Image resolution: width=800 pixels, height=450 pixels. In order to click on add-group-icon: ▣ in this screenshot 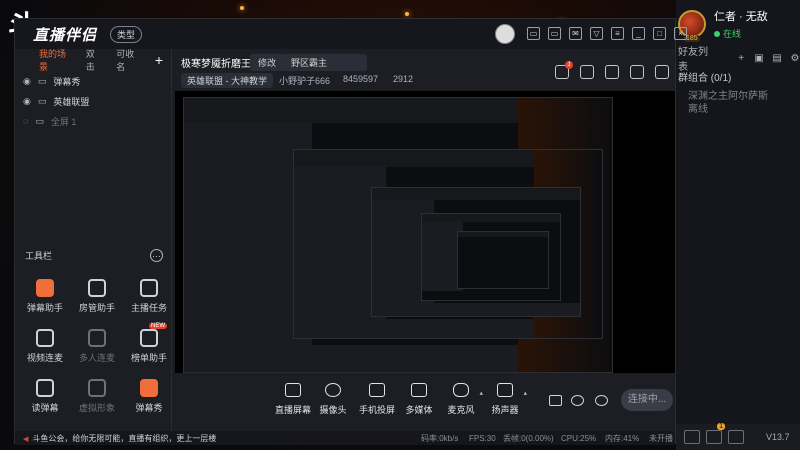, I will do `click(759, 58)`.